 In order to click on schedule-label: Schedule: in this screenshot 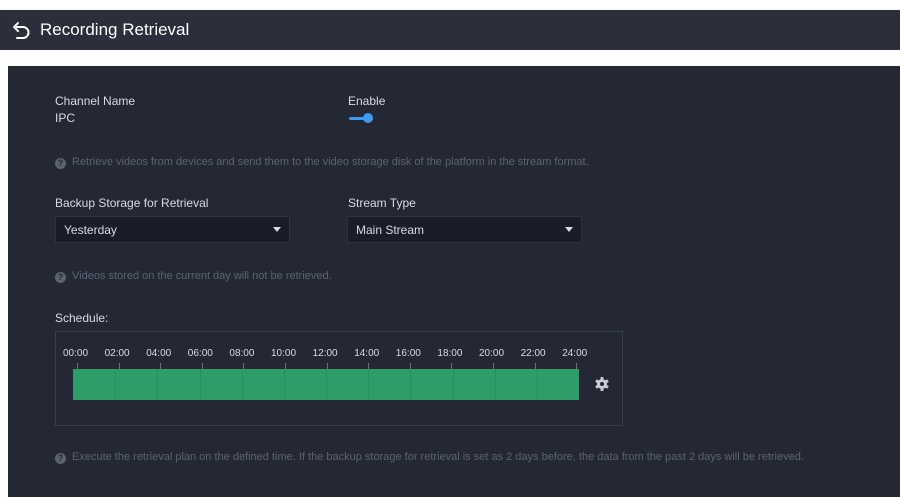, I will do `click(82, 318)`.